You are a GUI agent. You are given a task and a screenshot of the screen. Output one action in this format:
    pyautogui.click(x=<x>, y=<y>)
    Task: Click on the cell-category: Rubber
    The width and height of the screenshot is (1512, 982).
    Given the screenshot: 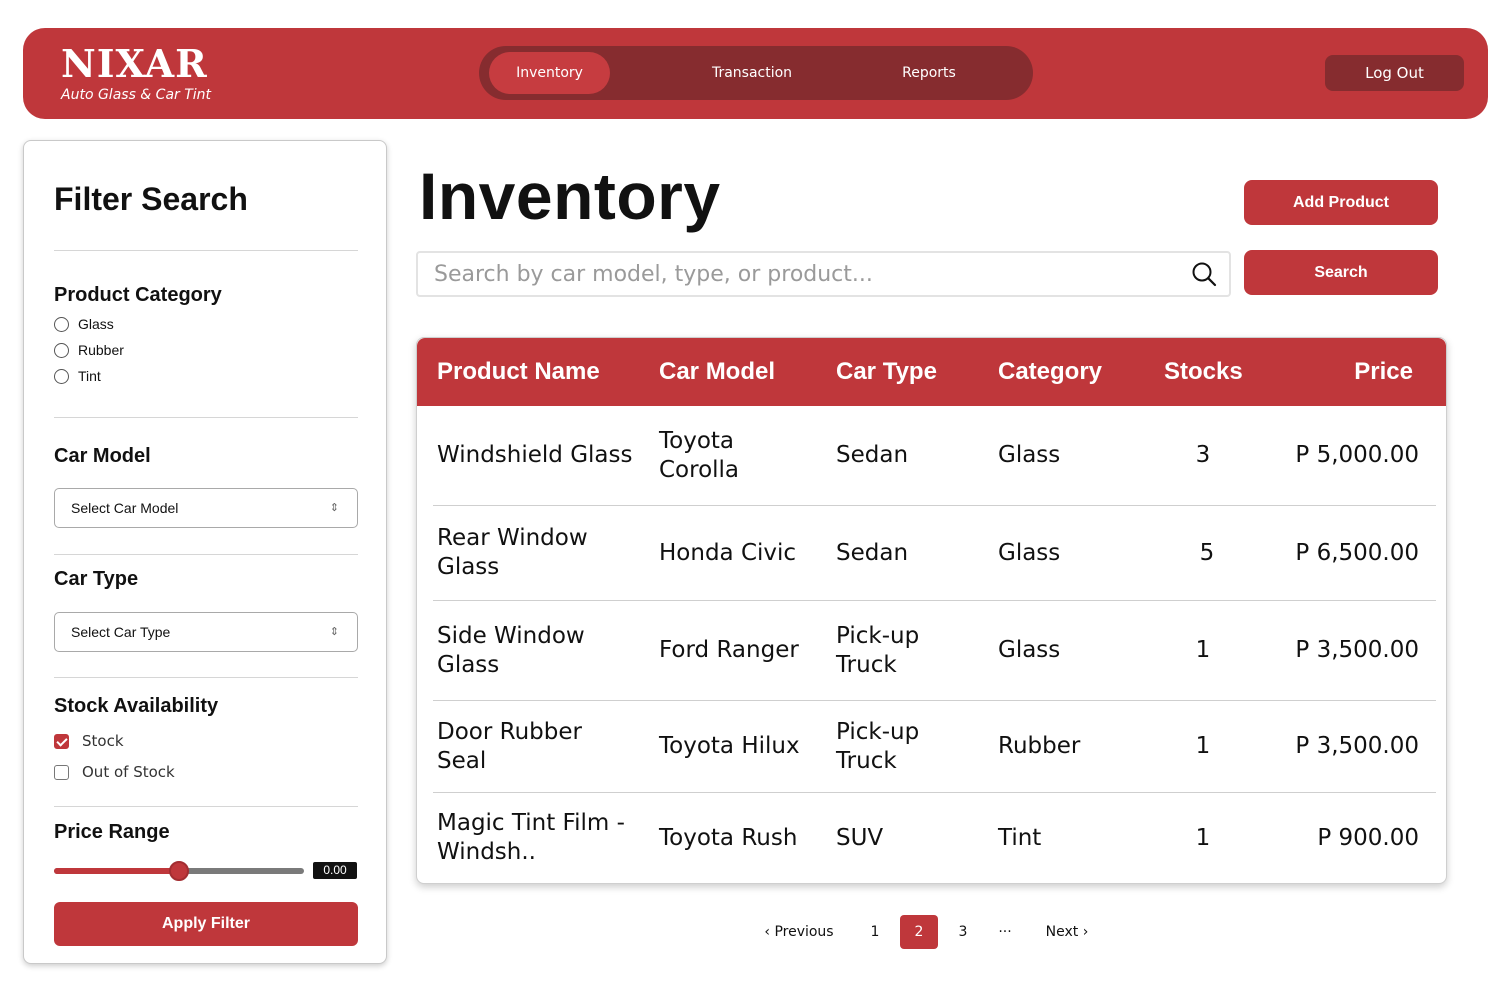 What is the action you would take?
    pyautogui.click(x=1039, y=746)
    